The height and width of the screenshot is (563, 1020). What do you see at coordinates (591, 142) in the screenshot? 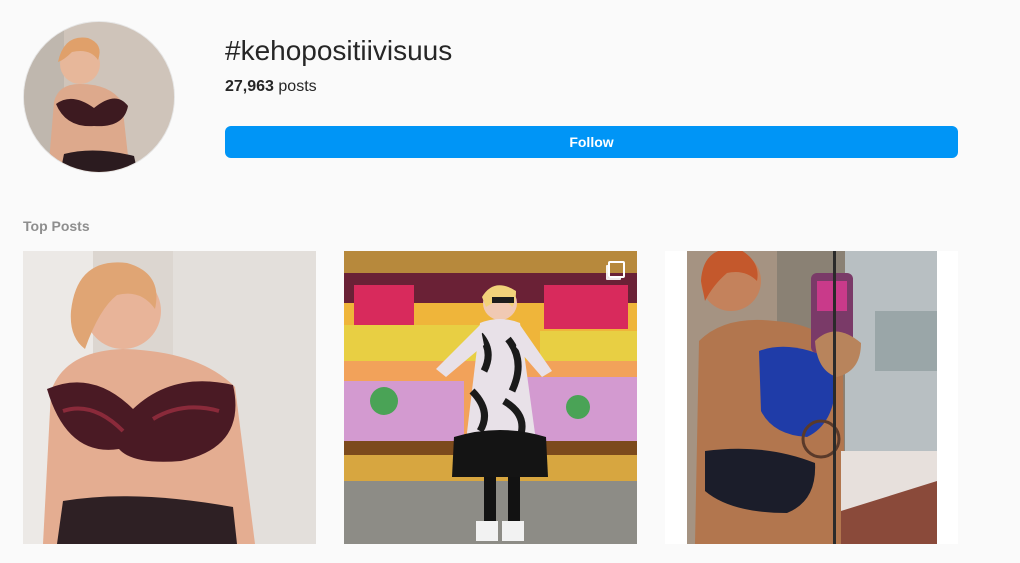
I see `follow-button: Follow` at bounding box center [591, 142].